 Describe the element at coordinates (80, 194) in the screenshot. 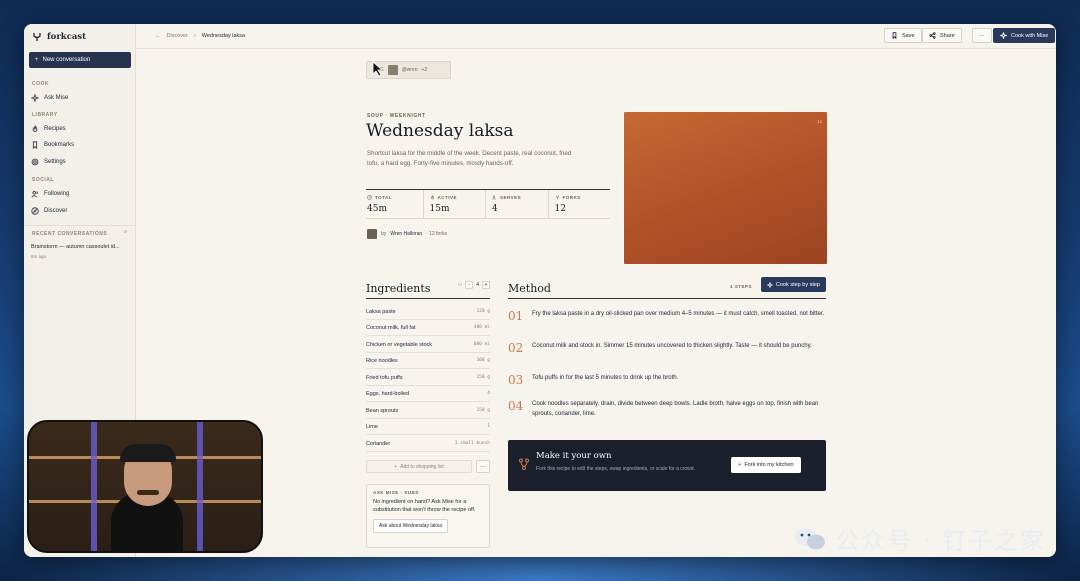

I see `sidebar-item-following: Following` at that location.